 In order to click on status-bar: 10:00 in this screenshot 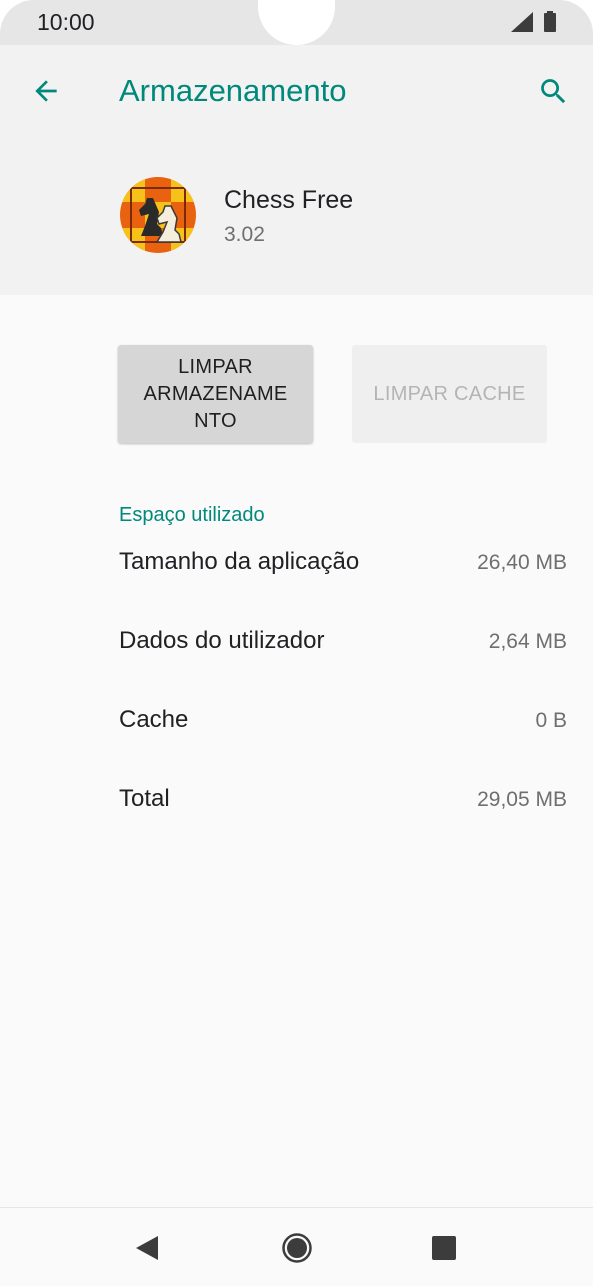, I will do `click(296, 22)`.